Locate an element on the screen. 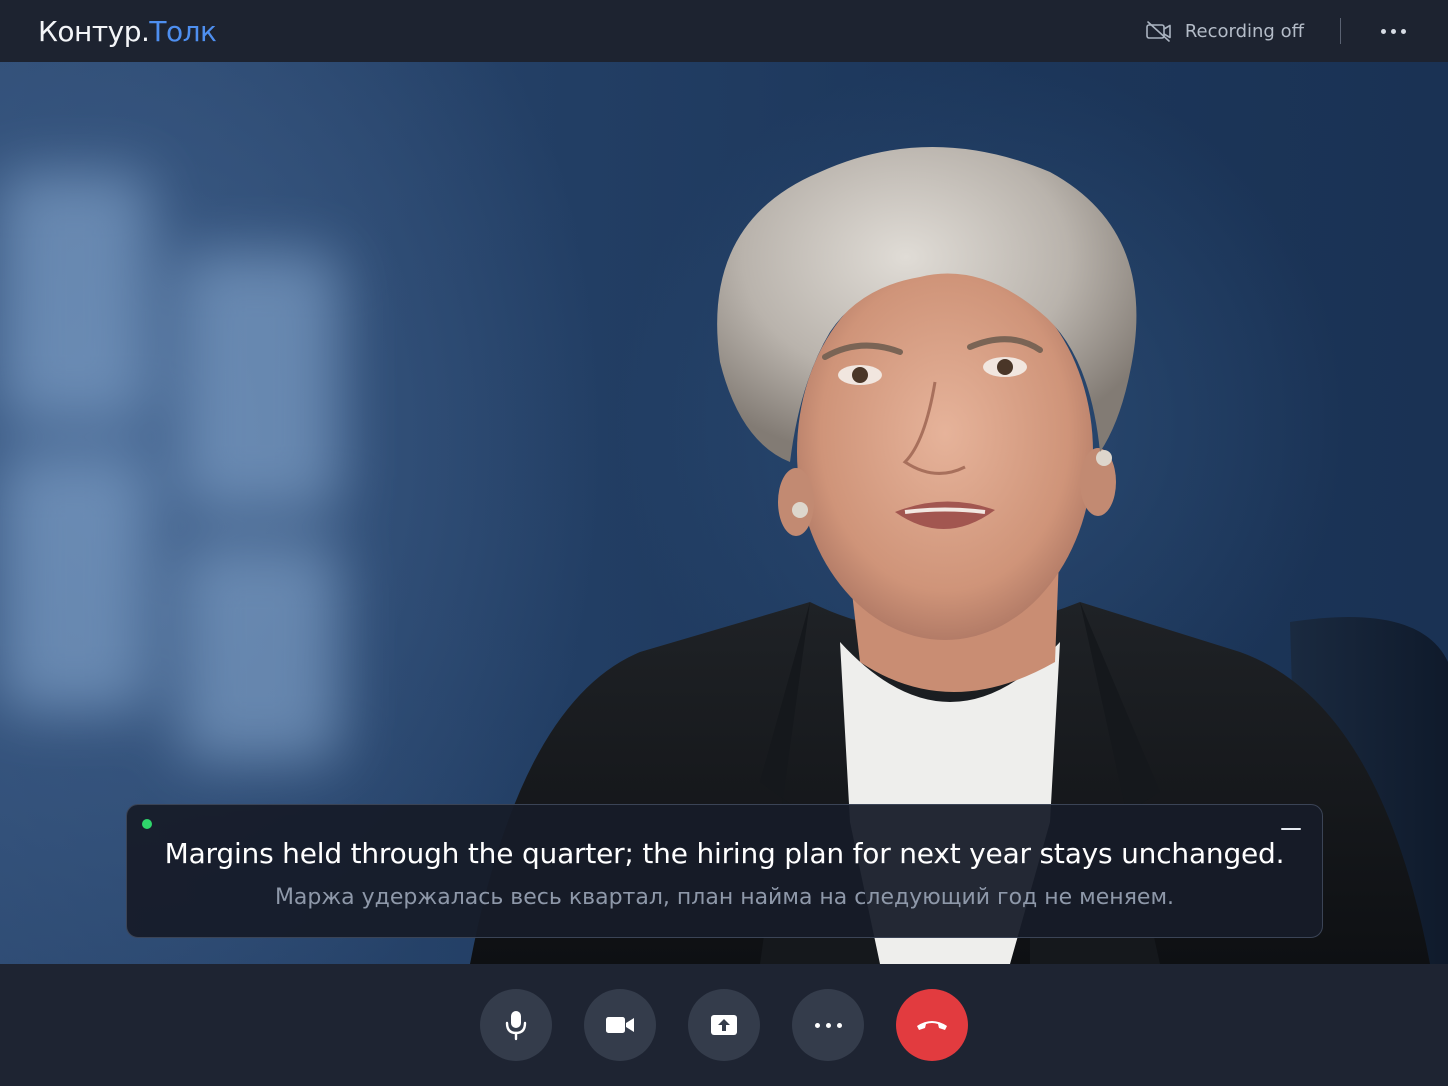 The height and width of the screenshot is (1086, 1448). brand-name: Контур is located at coordinates (89, 31).